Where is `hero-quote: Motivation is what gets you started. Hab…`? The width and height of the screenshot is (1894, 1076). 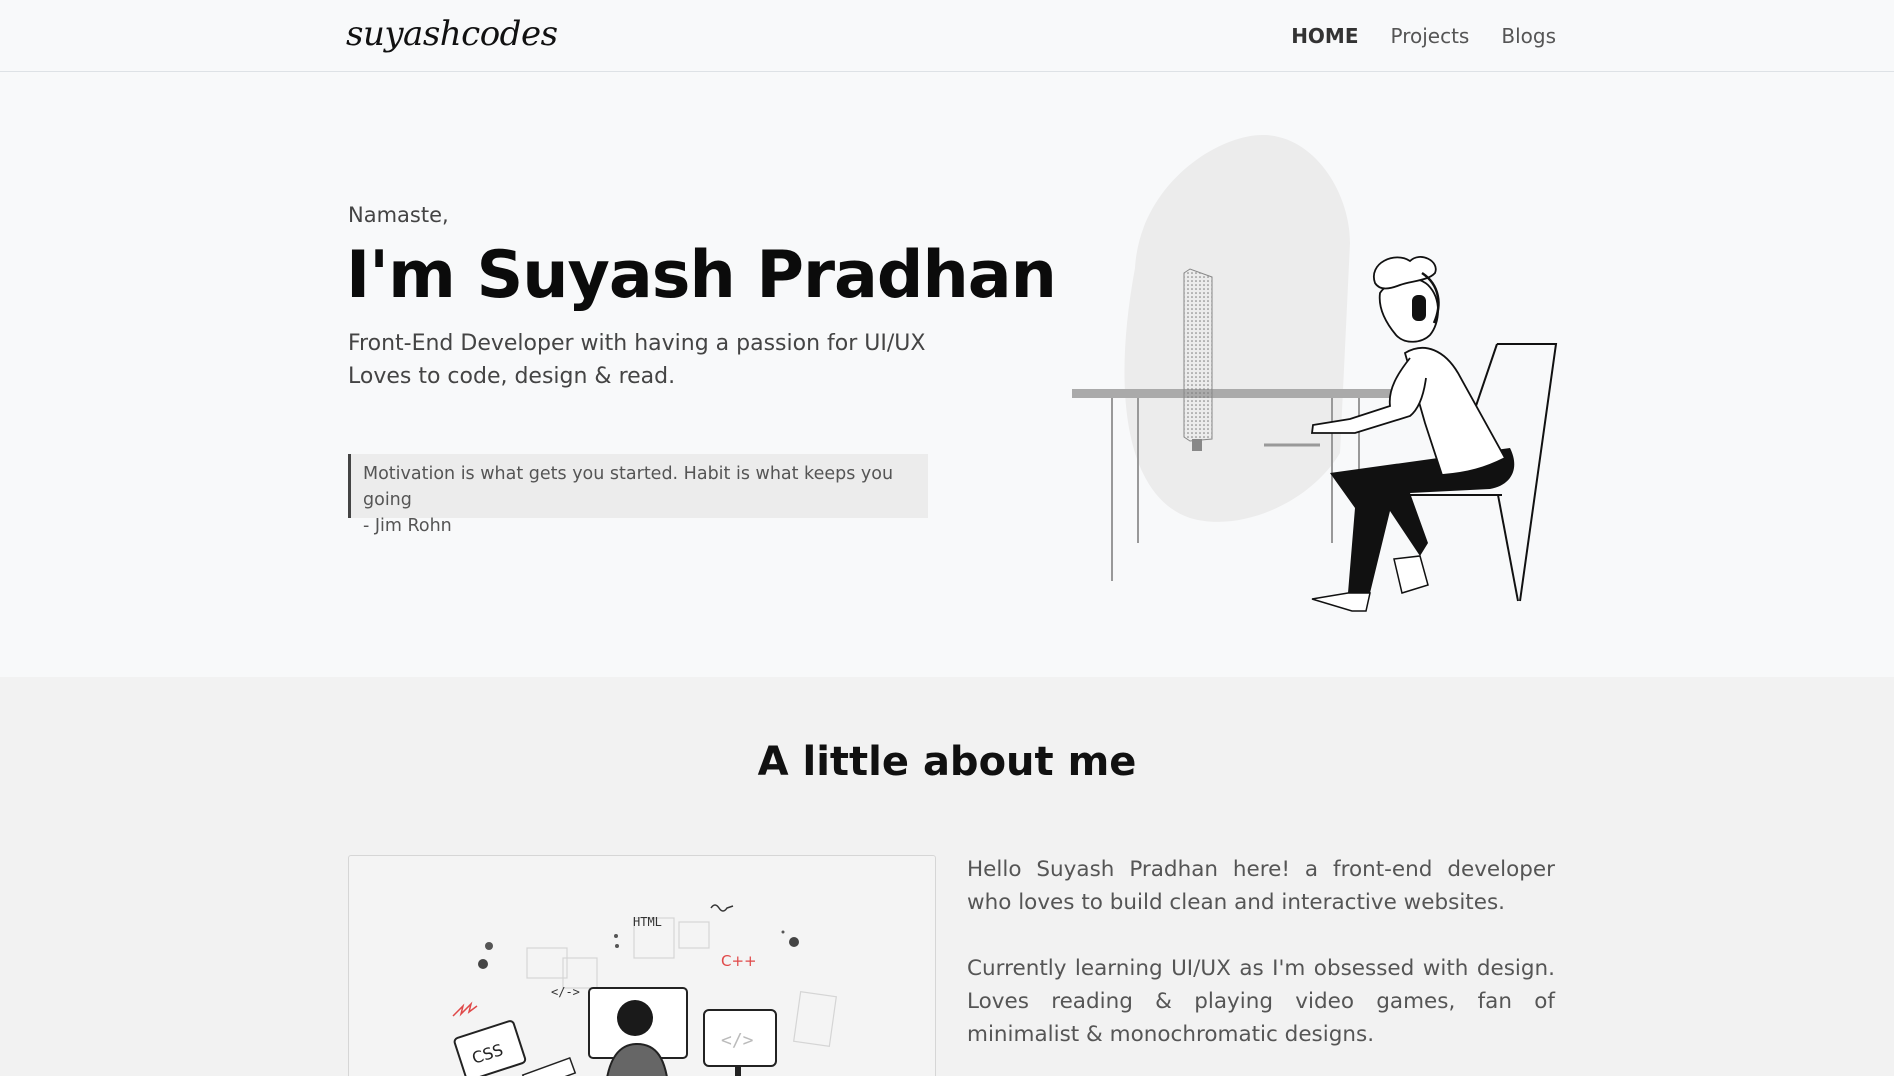
hero-quote: Motivation is what gets you started. Hab… is located at coordinates (638, 495).